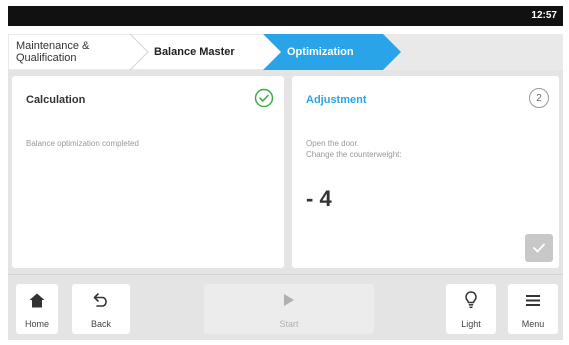 This screenshot has height=345, width=569. I want to click on check-circle-icon, so click(264, 98).